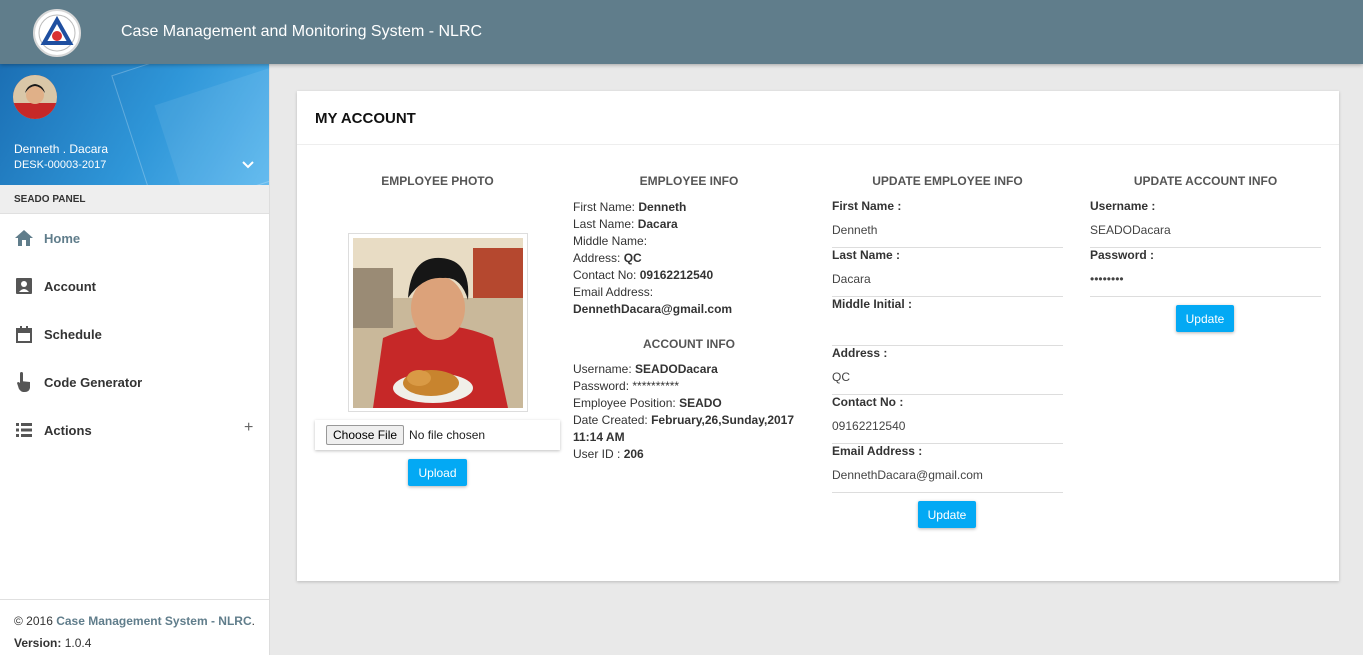  What do you see at coordinates (689, 386) in the screenshot?
I see `info-password: Password: **********` at bounding box center [689, 386].